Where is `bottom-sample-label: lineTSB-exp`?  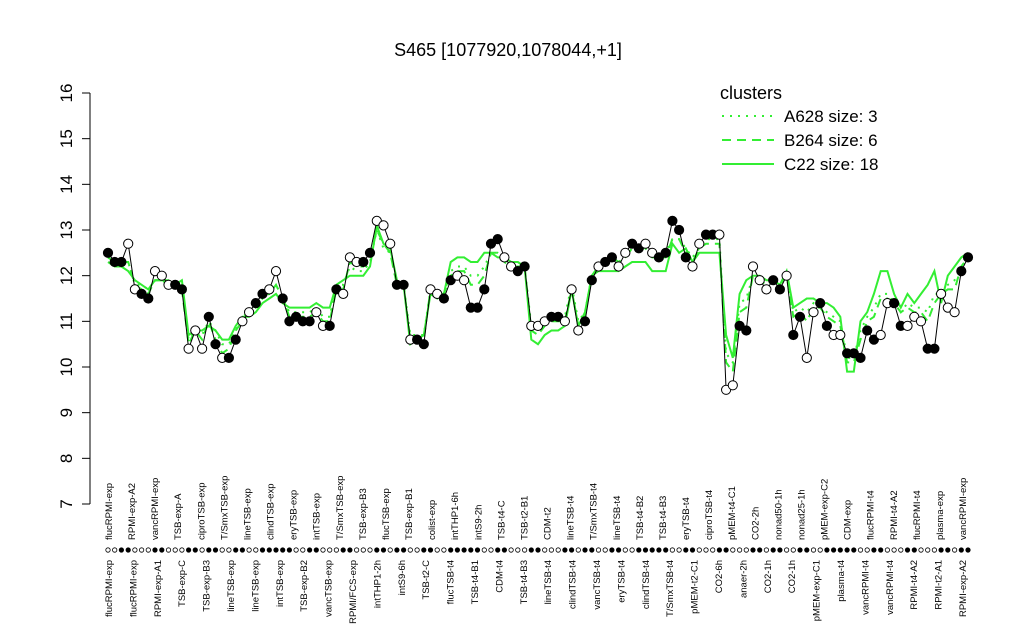
bottom-sample-label: lineTSB-exp is located at coordinates (255, 586).